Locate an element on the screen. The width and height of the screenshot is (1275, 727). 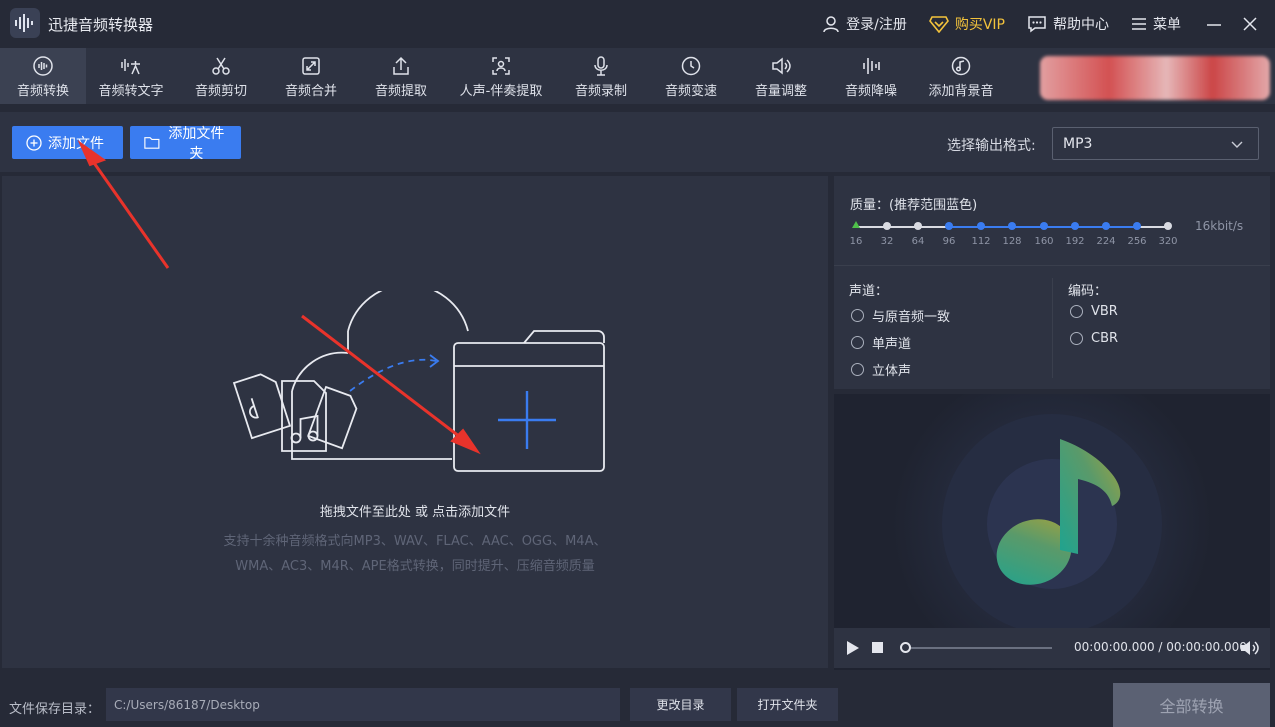
tab-label: 音频变速 is located at coordinates (690, 91).